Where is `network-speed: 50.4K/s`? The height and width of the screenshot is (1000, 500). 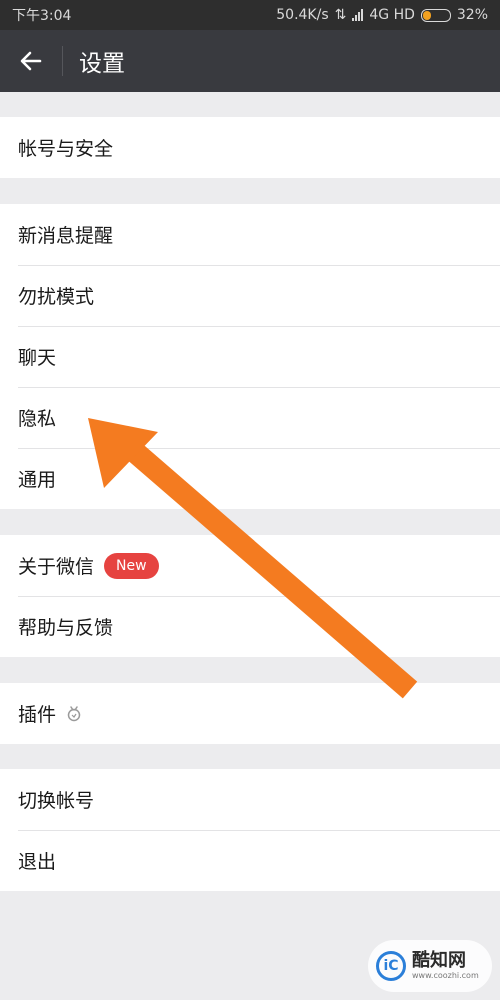
network-speed: 50.4K/s is located at coordinates (302, 15).